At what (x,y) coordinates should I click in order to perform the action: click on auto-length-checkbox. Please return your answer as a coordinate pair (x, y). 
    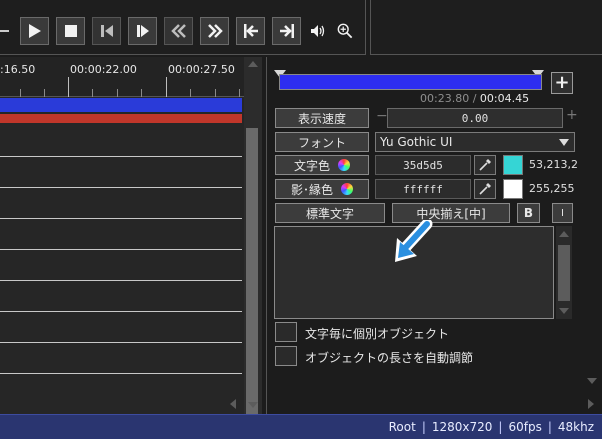
    Looking at the image, I should click on (286, 356).